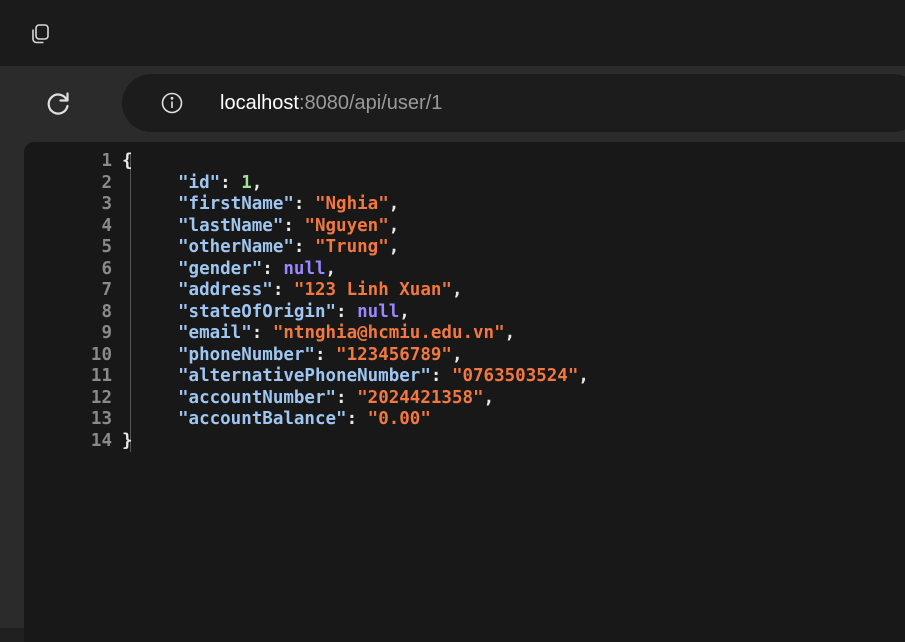 The image size is (905, 642). Describe the element at coordinates (199, 182) in the screenshot. I see `json-key: "id"` at that location.